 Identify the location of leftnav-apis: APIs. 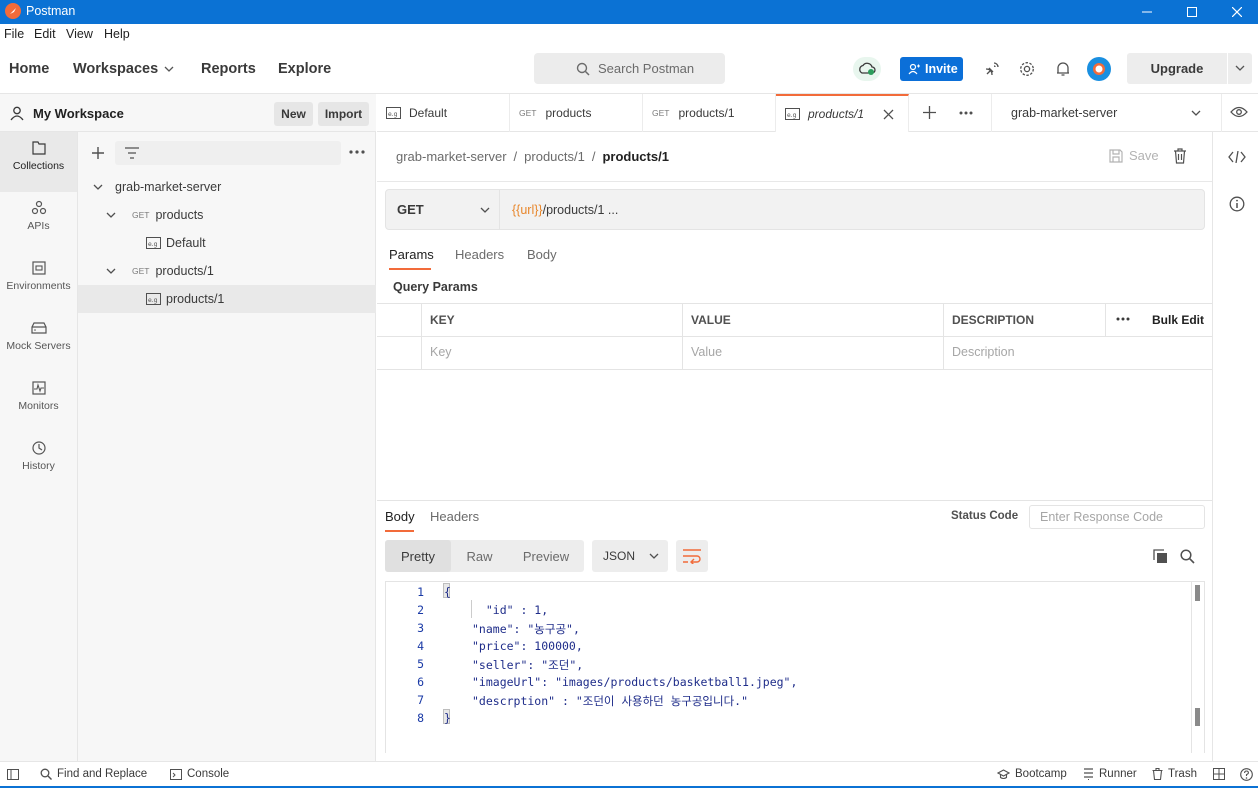
(38, 222).